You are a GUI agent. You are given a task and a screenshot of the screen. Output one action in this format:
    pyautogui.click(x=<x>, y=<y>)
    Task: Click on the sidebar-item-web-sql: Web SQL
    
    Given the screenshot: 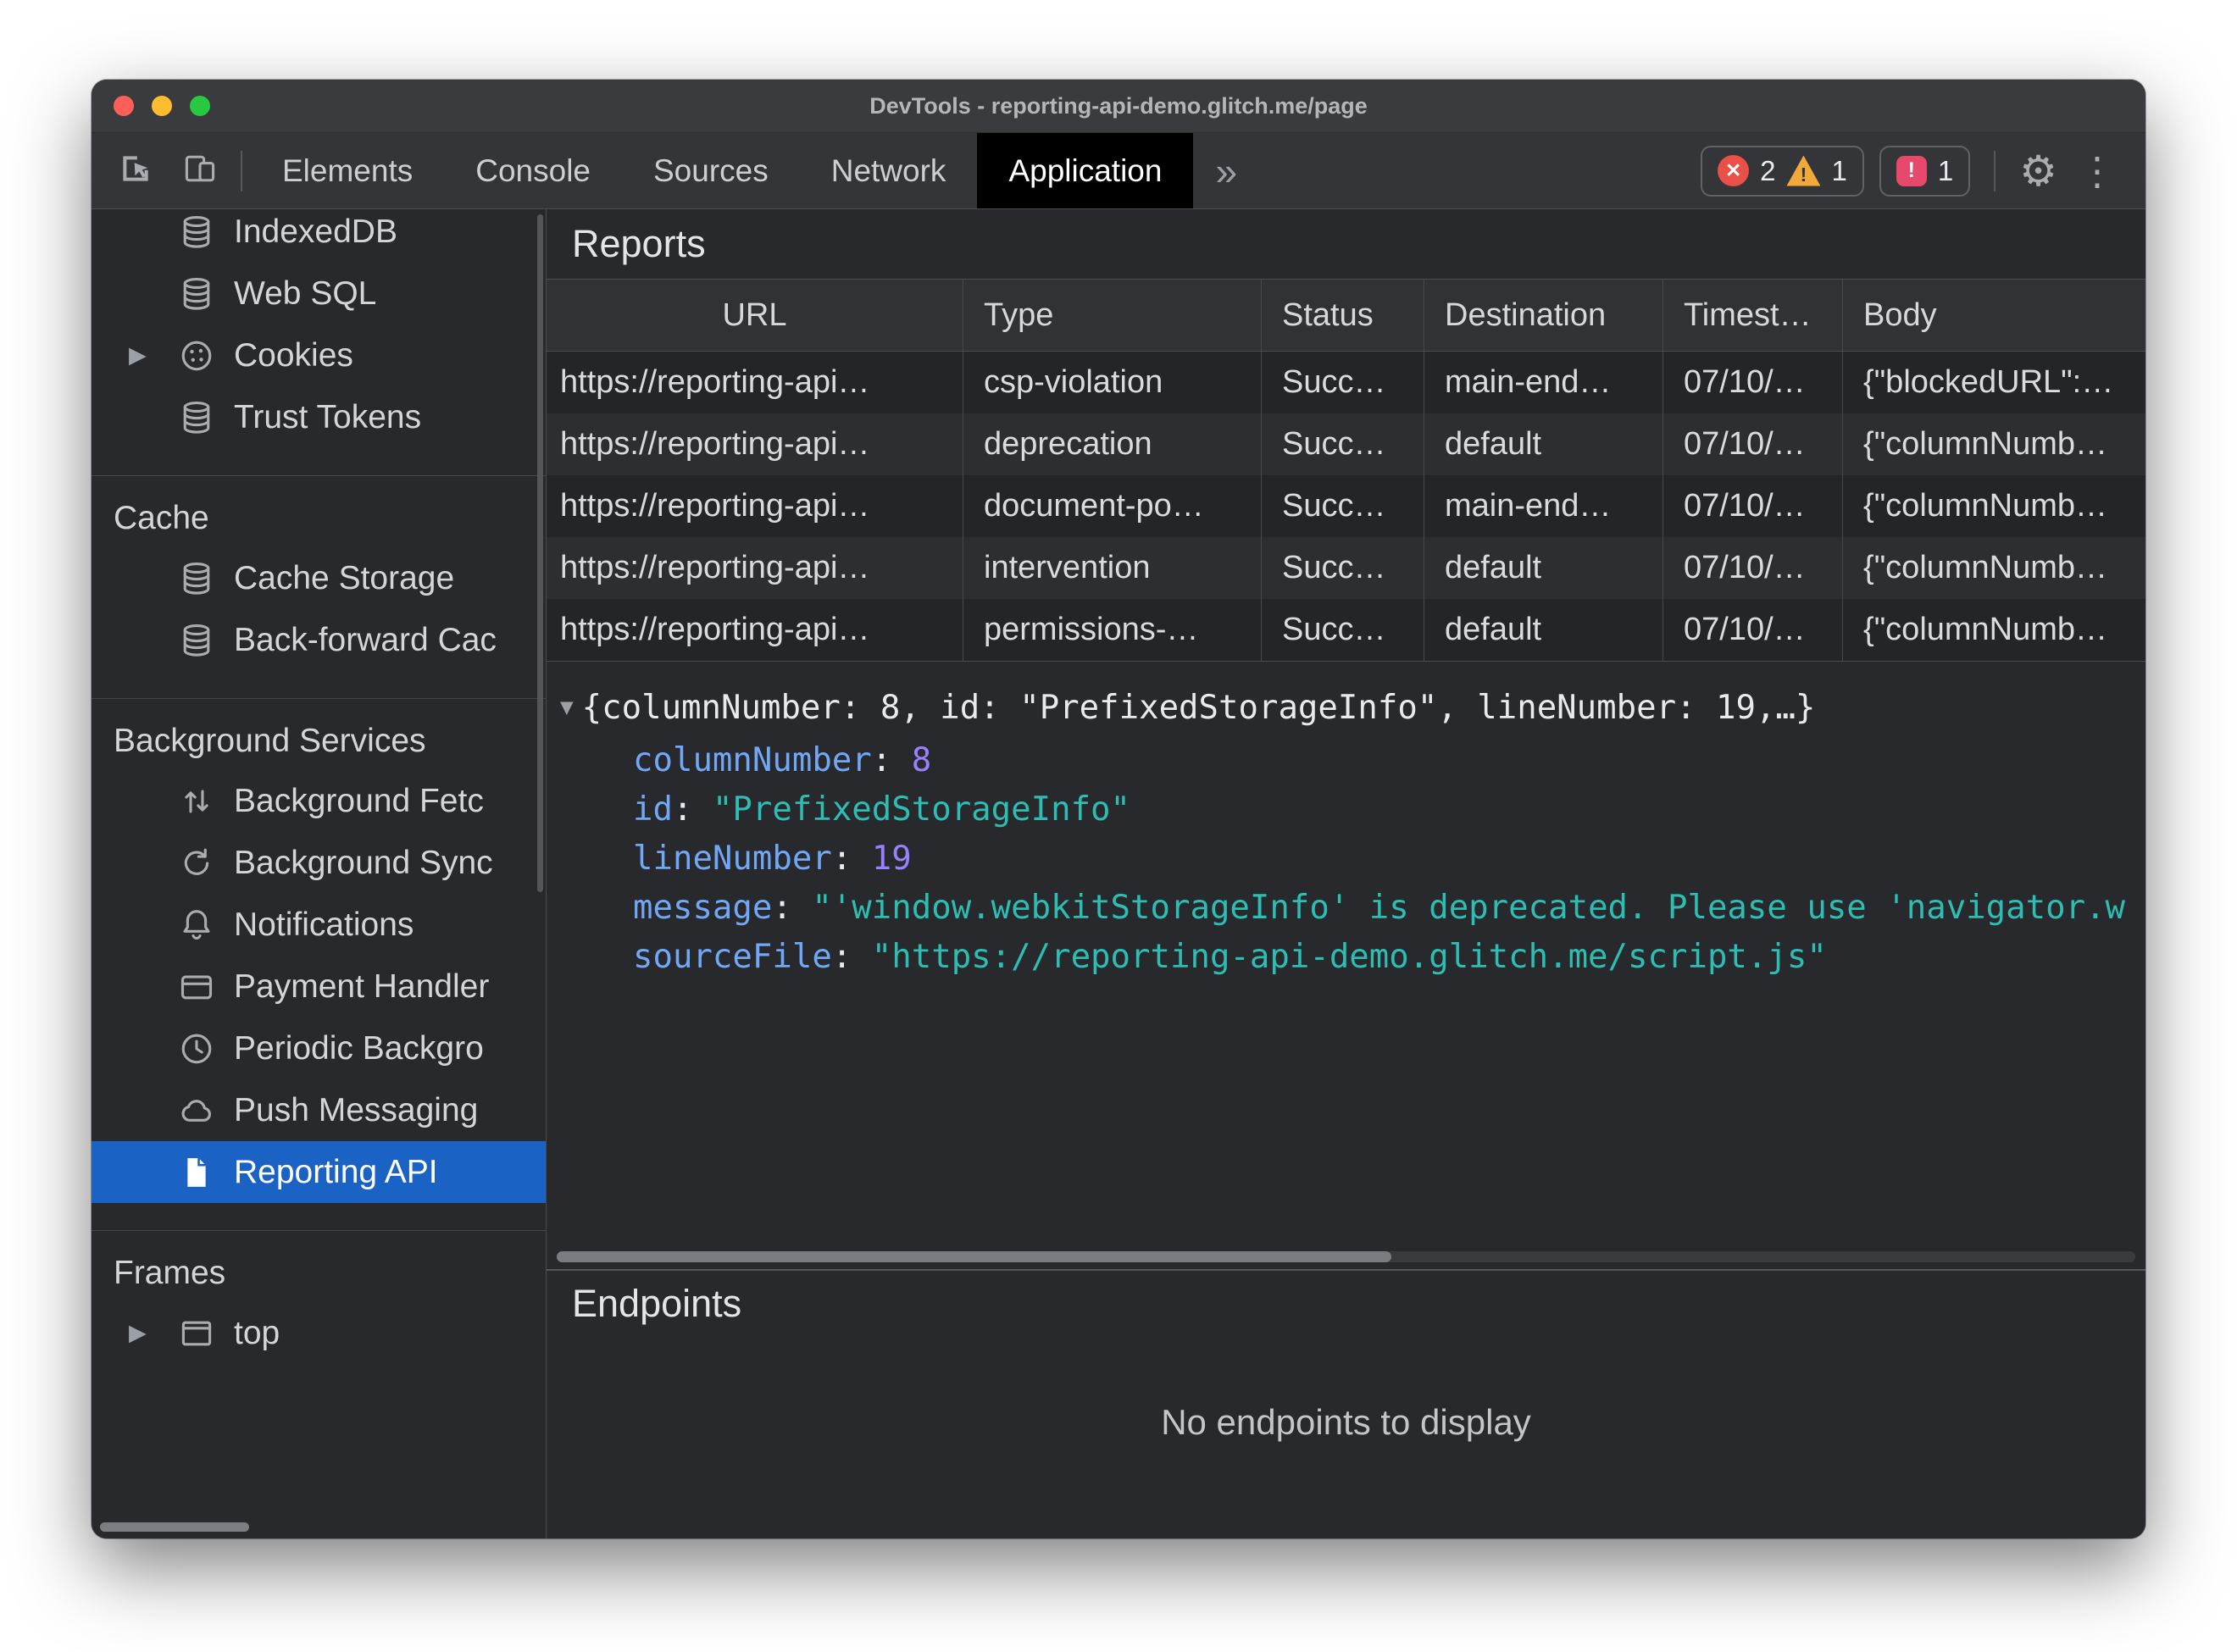 What is the action you would take?
    pyautogui.click(x=319, y=293)
    